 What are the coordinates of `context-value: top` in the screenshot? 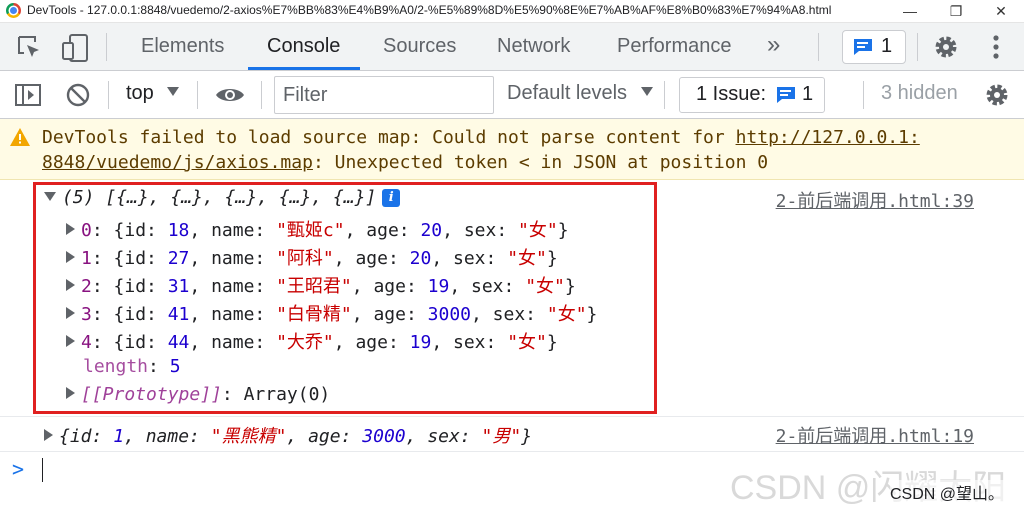 It's located at (140, 93).